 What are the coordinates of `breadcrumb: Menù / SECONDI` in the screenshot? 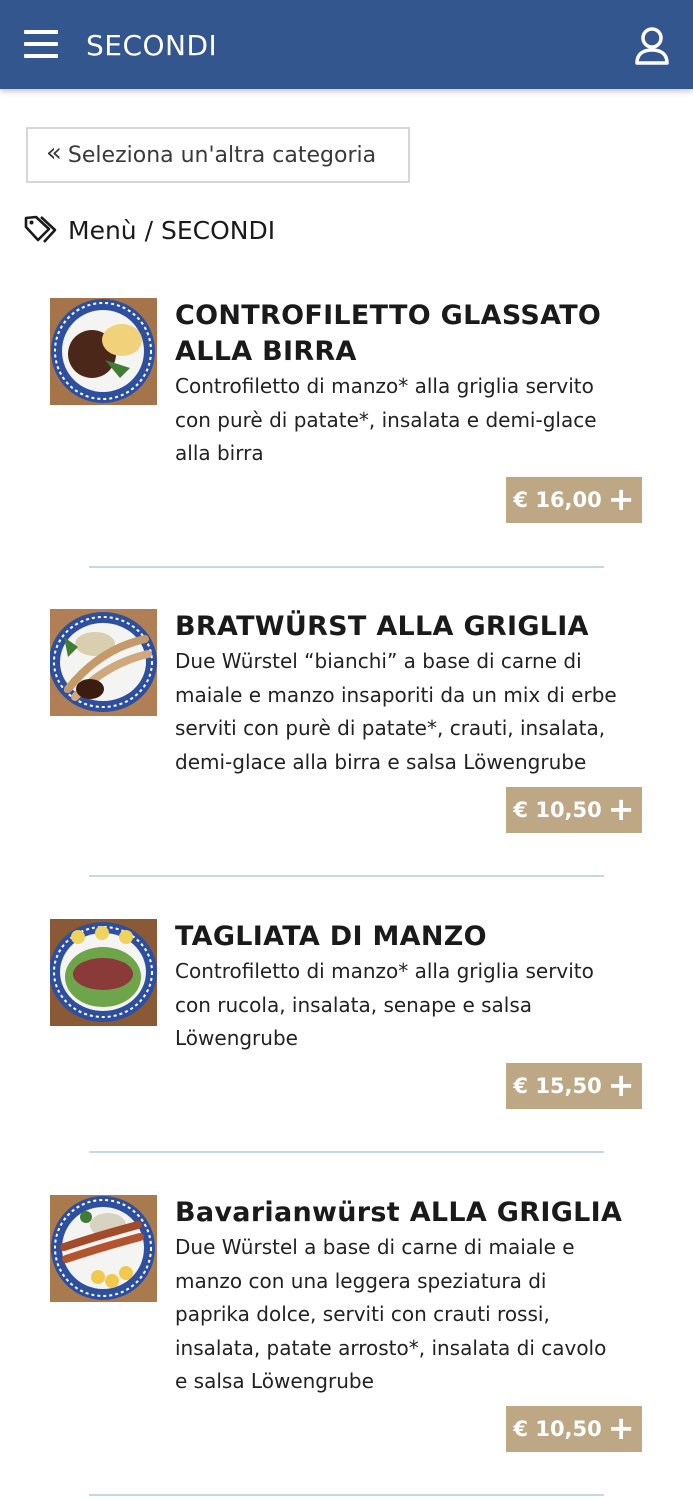 It's located at (149, 230).